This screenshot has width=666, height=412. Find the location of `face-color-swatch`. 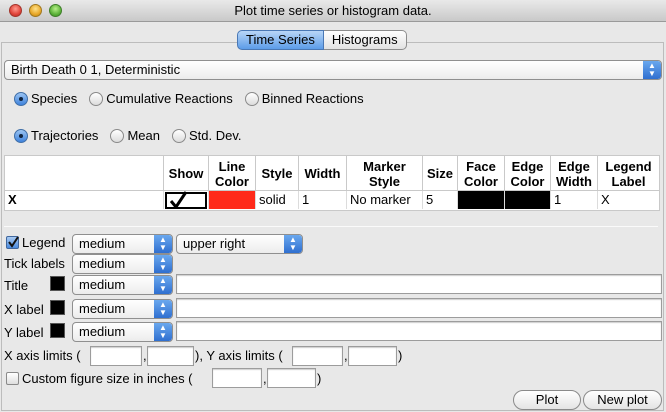

face-color-swatch is located at coordinates (481, 200).